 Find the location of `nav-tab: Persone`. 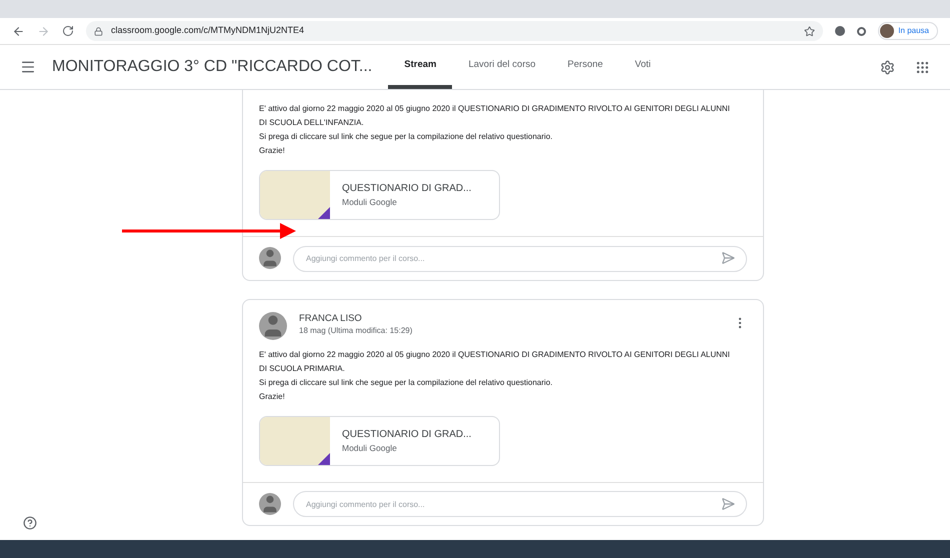

nav-tab: Persone is located at coordinates (585, 67).